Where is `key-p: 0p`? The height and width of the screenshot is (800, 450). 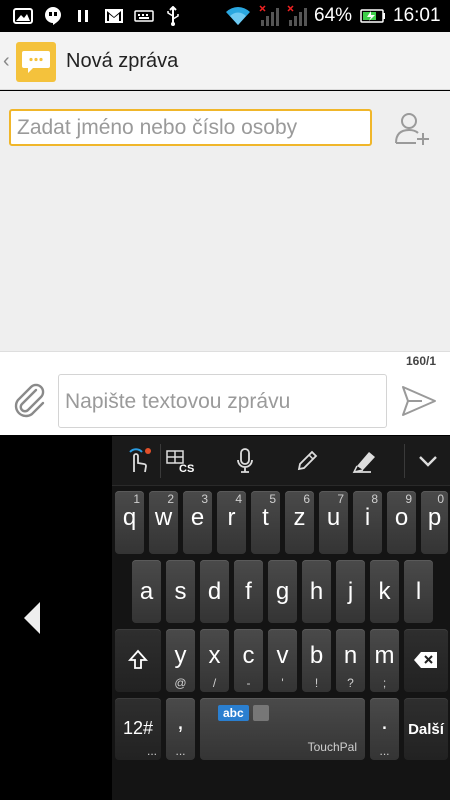 key-p: 0p is located at coordinates (434, 522).